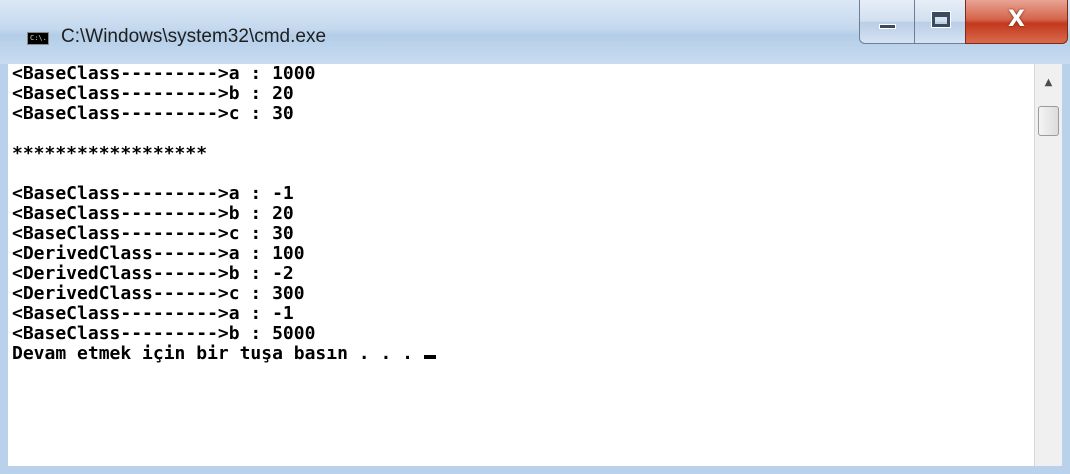 This screenshot has width=1070, height=474. Describe the element at coordinates (110, 153) in the screenshot. I see `console-line: ******************` at that location.